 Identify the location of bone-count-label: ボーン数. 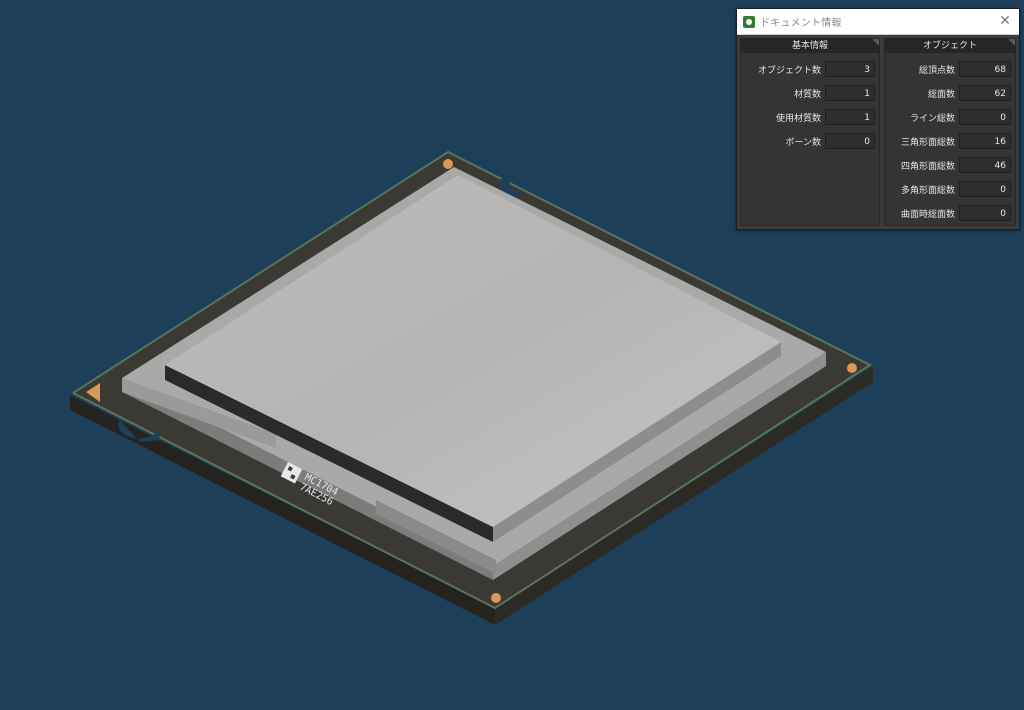
(803, 142).